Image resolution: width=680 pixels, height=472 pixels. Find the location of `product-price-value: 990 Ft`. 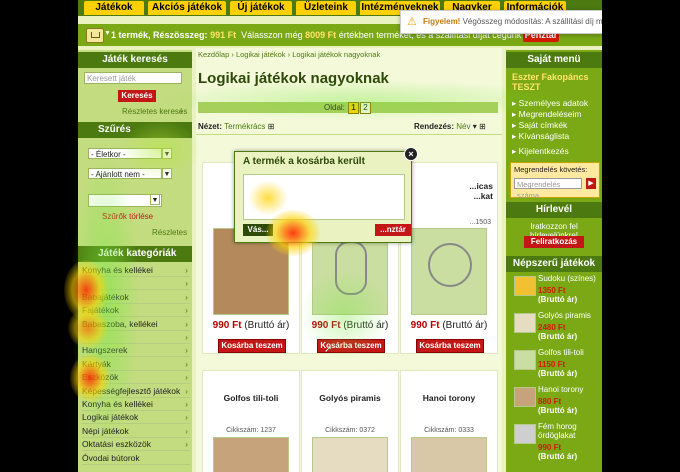

product-price-value: 990 Ft is located at coordinates (326, 325).